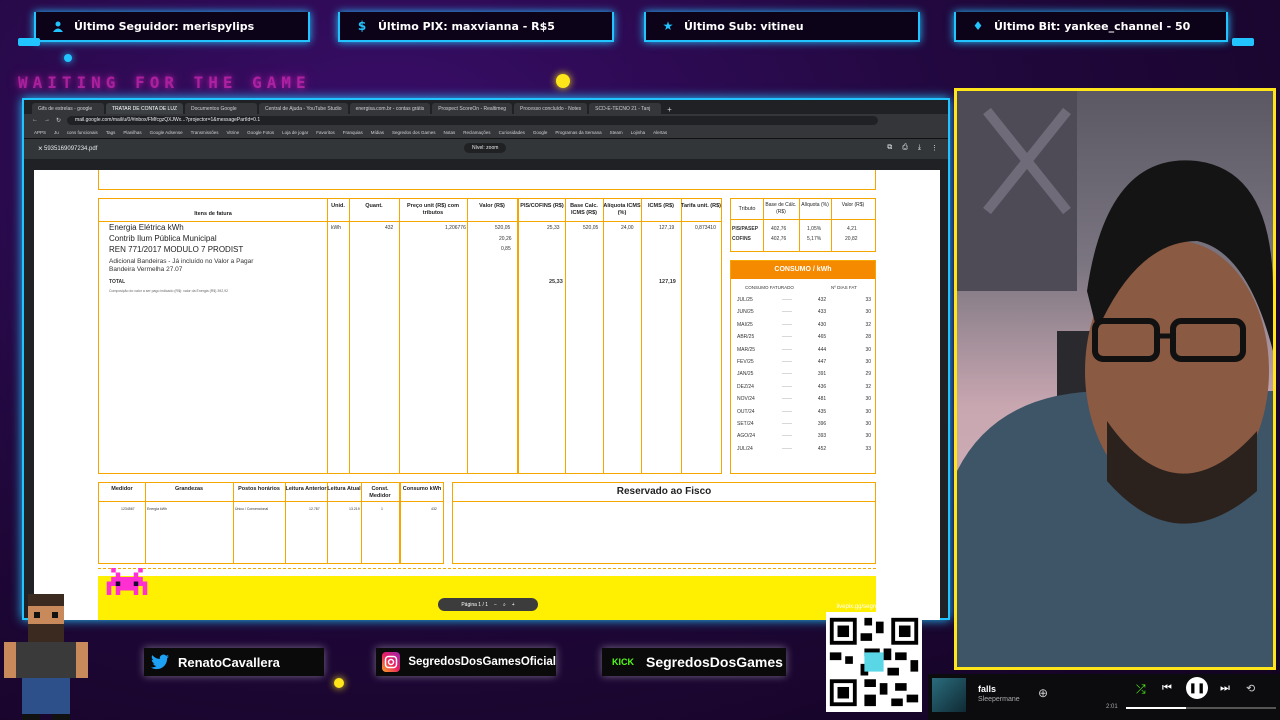  Describe the element at coordinates (353, 132) in the screenshot. I see `bookmark-item: Franquias` at that location.